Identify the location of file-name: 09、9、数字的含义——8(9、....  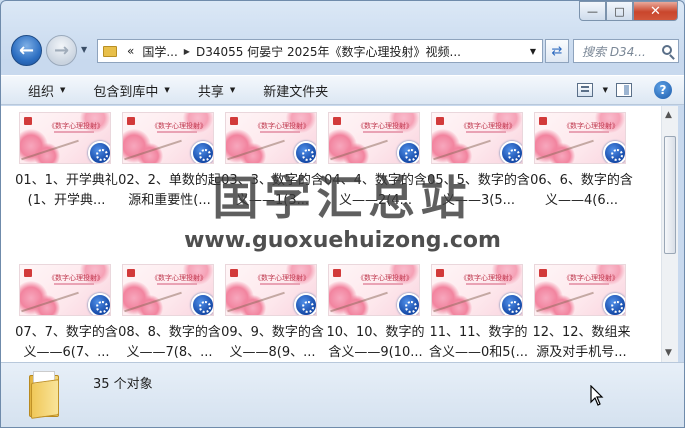
(272, 342).